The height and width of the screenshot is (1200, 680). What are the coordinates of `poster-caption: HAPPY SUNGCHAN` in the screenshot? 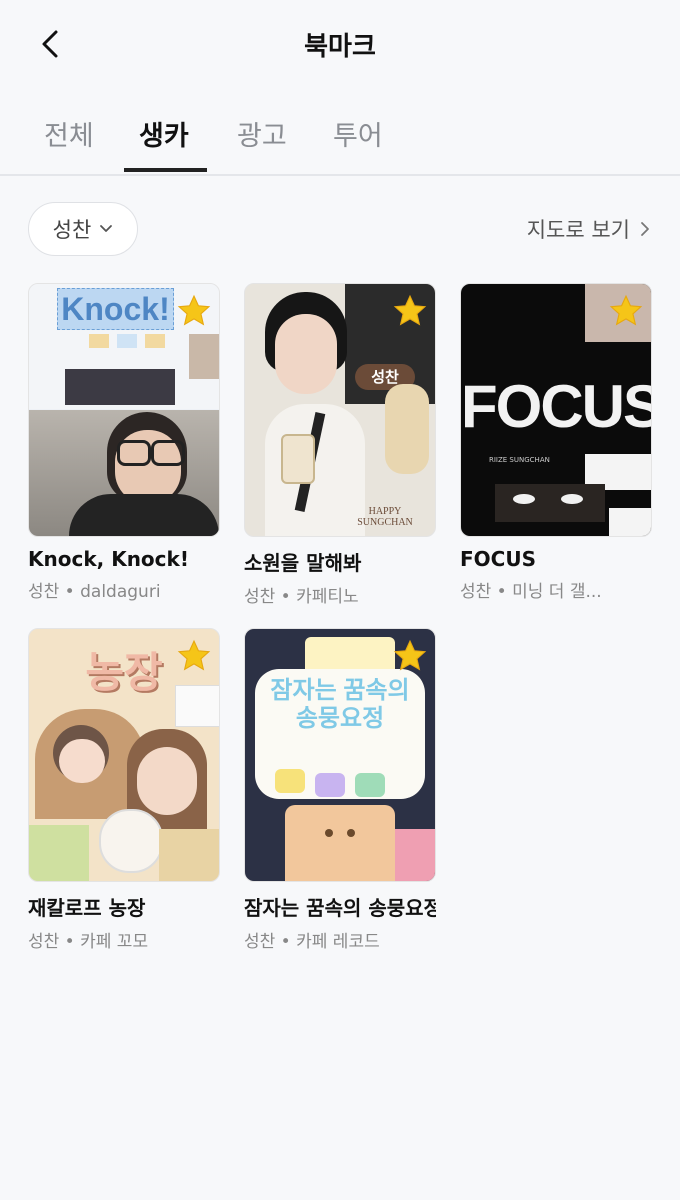 It's located at (385, 517).